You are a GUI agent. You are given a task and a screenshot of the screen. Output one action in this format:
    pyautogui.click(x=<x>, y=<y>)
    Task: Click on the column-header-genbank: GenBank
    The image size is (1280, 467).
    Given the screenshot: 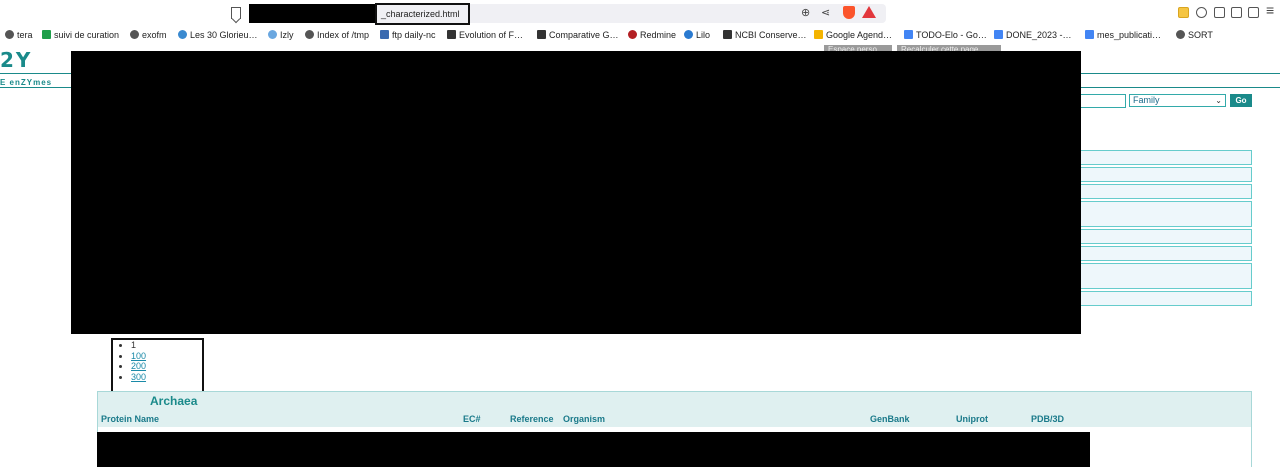 What is the action you would take?
    pyautogui.click(x=890, y=419)
    